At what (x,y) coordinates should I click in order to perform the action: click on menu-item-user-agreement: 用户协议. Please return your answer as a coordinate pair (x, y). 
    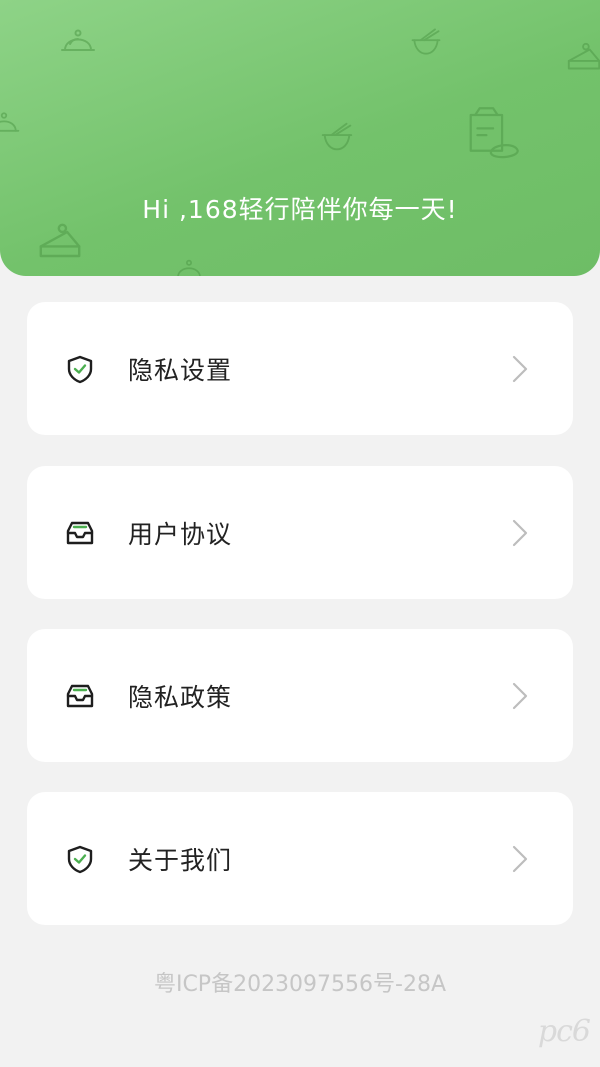
    Looking at the image, I should click on (300, 532).